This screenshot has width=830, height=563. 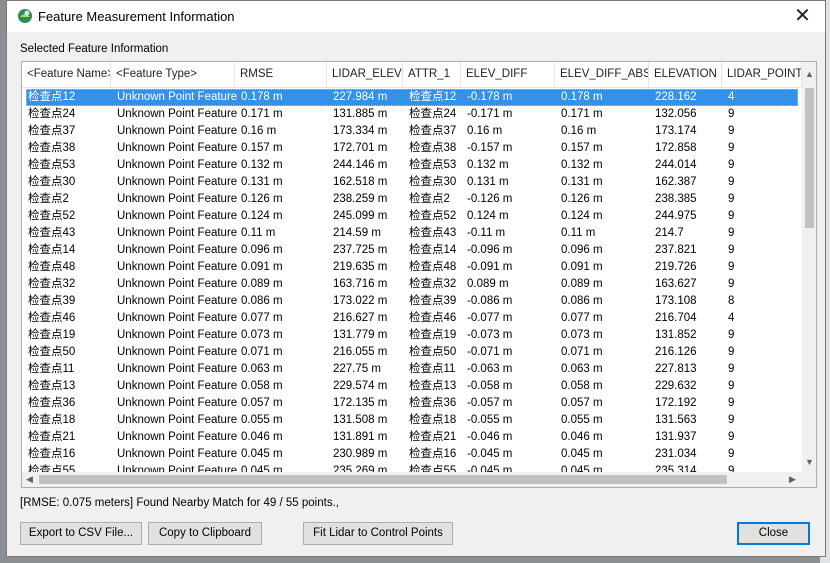 What do you see at coordinates (433, 454) in the screenshot?
I see `cell-attr-1: 检查点16` at bounding box center [433, 454].